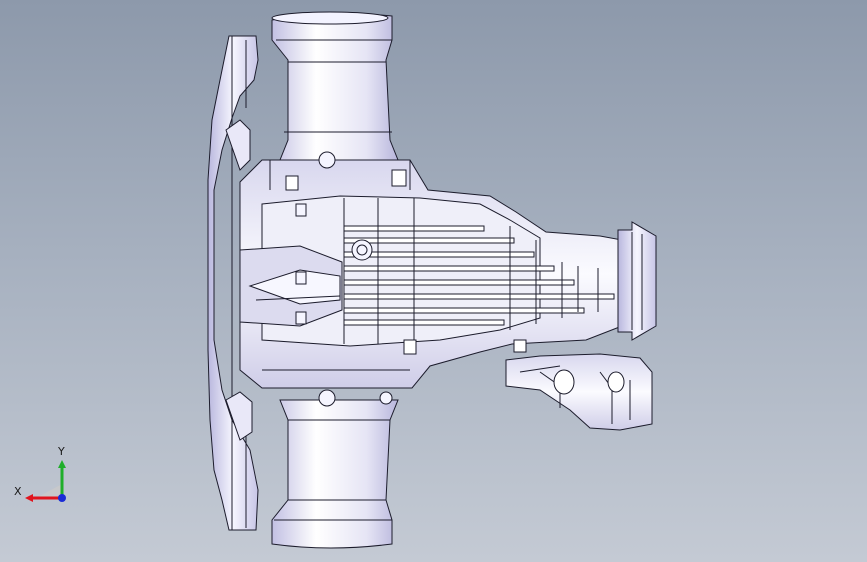 The width and height of the screenshot is (867, 562). What do you see at coordinates (335, 474) in the screenshot?
I see `lower-axle-tube` at bounding box center [335, 474].